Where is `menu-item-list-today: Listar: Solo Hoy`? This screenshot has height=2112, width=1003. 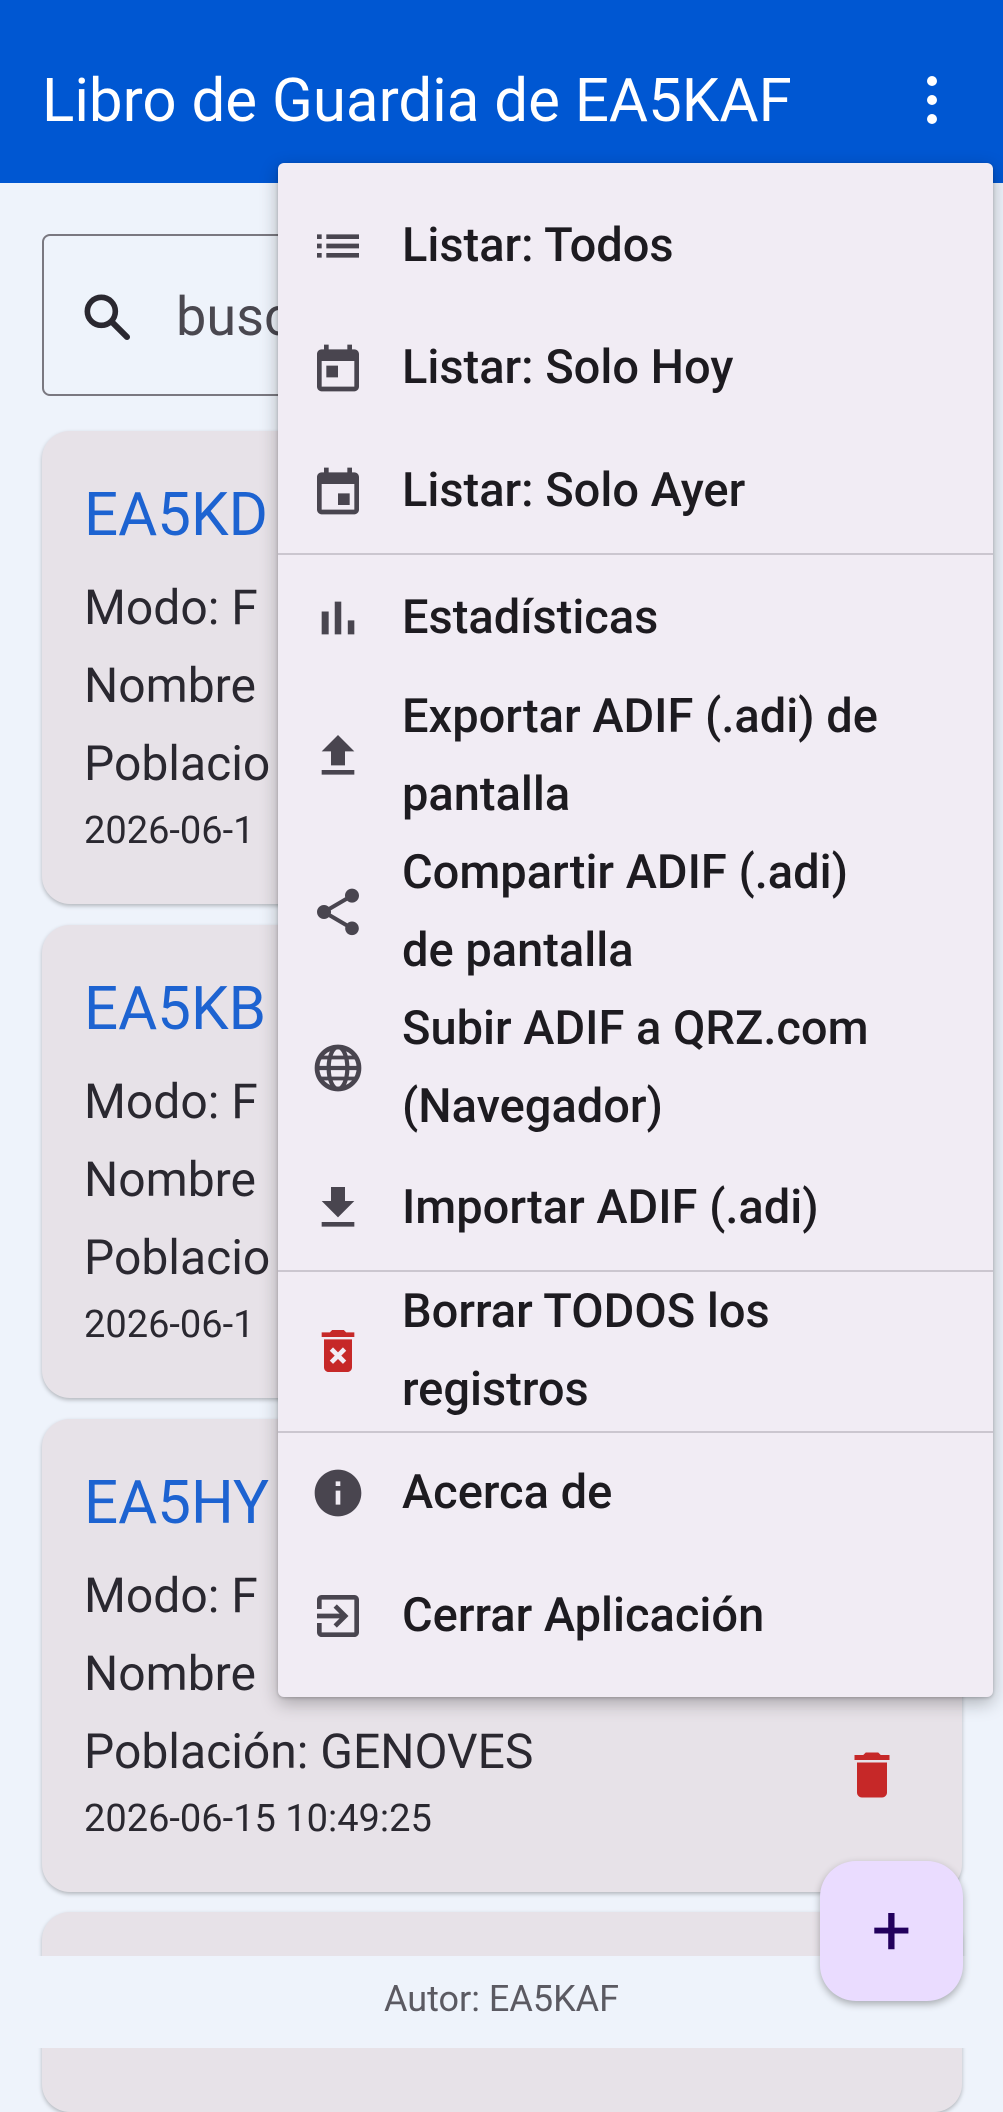
menu-item-list-today: Listar: Solo Hoy is located at coordinates (635, 368).